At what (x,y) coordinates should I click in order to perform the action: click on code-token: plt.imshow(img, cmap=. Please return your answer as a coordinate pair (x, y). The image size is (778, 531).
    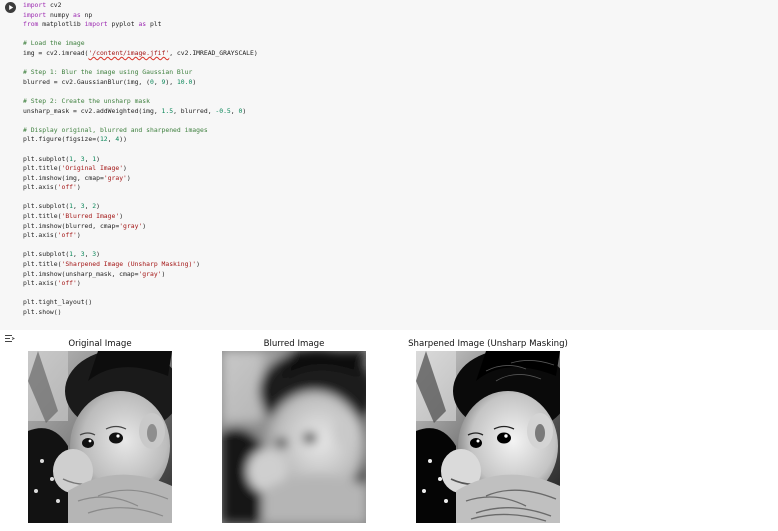
    Looking at the image, I should click on (63, 177).